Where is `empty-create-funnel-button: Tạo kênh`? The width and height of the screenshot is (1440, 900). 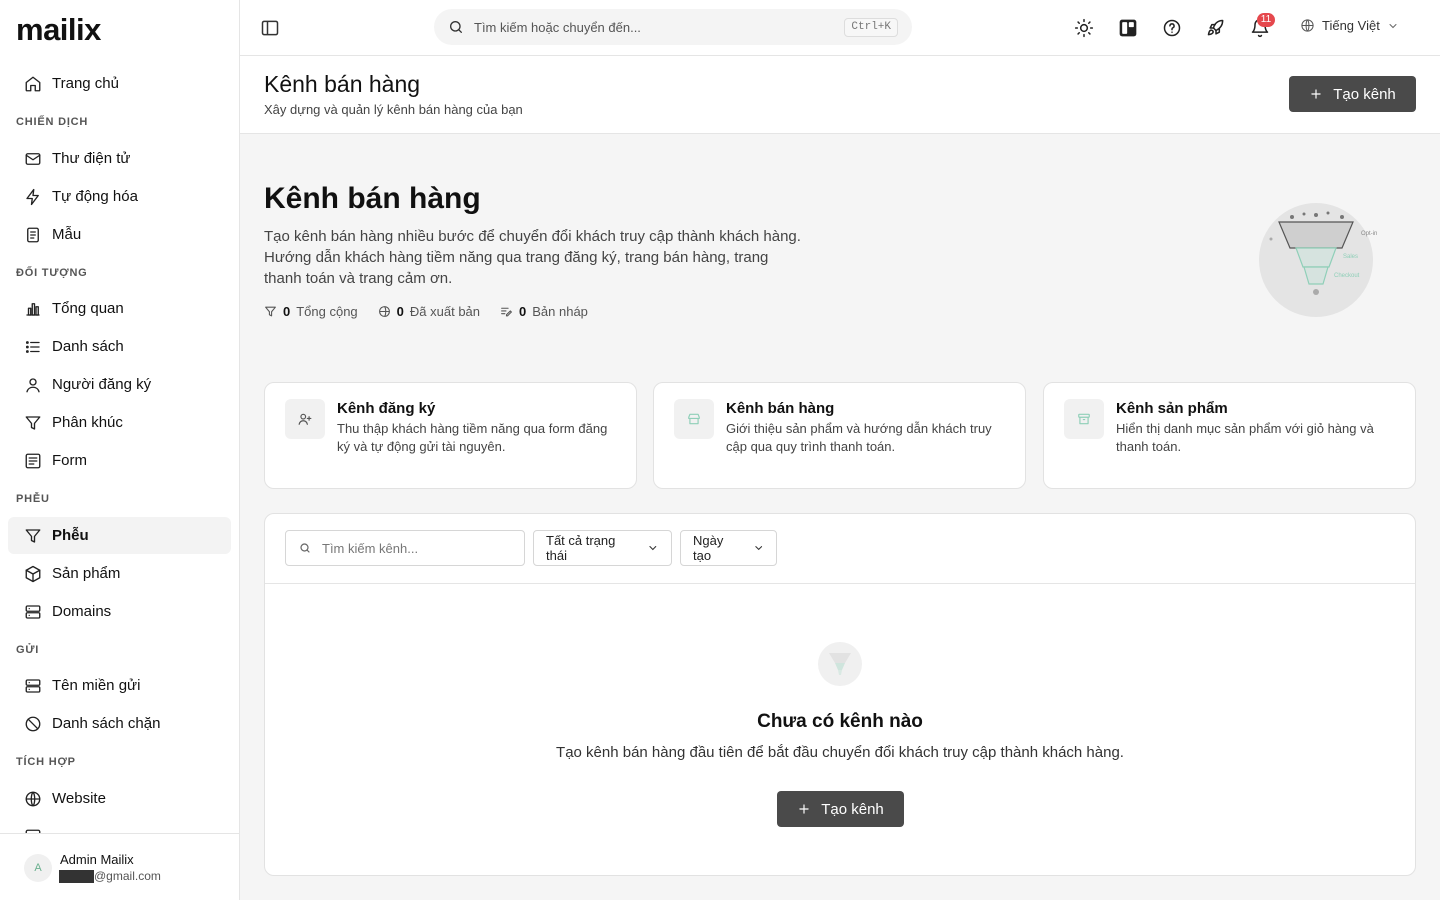
empty-create-funnel-button: Tạo kênh is located at coordinates (840, 809).